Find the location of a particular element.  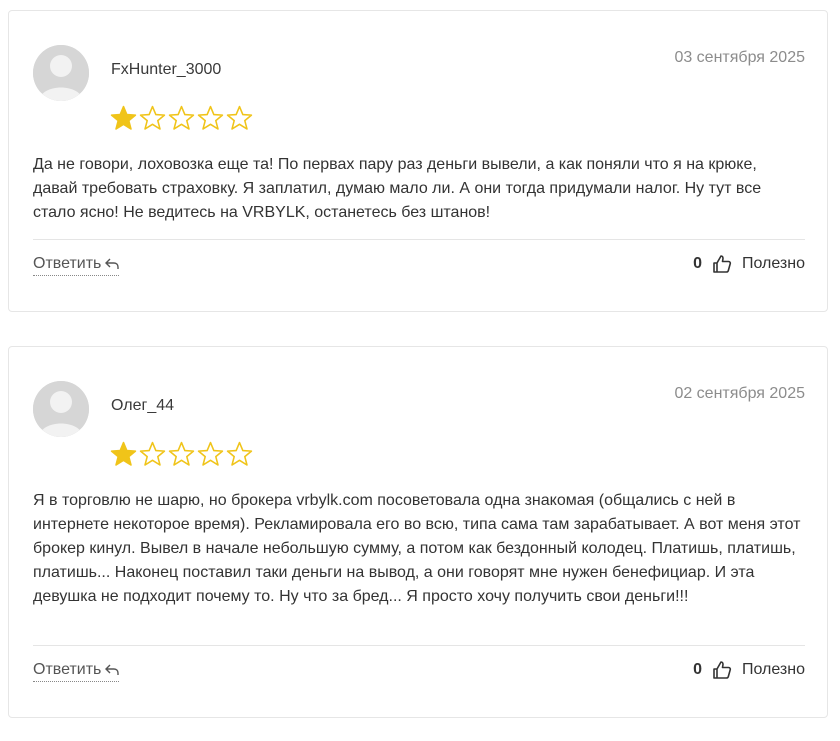

author-name: FxHunter_3000 is located at coordinates (166, 69).